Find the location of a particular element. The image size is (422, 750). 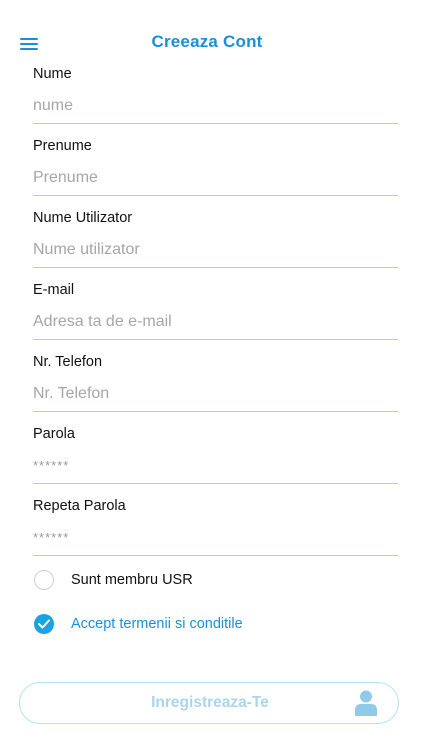

checkmark-icon is located at coordinates (44, 624).